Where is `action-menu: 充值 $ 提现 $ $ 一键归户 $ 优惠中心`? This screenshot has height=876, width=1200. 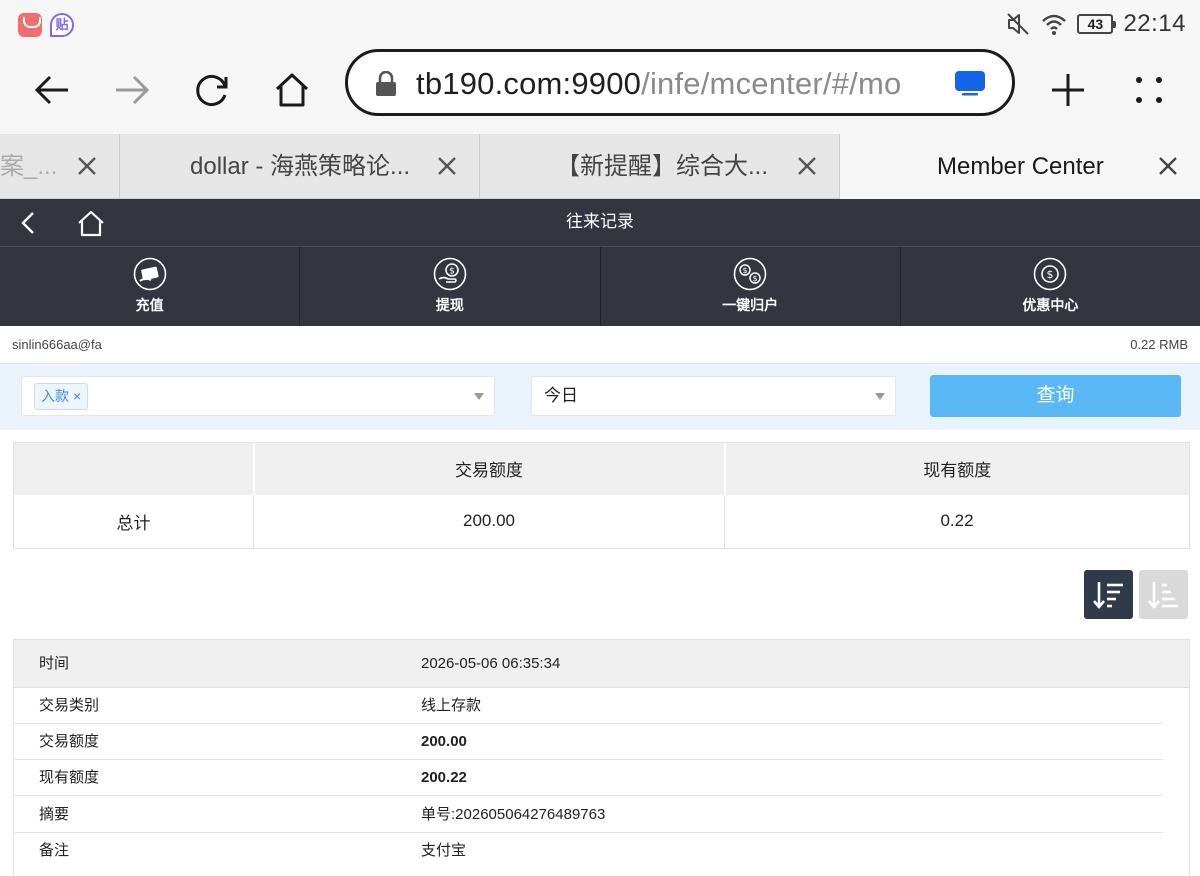
action-menu: 充值 $ 提现 $ $ 一键归户 $ 优惠中心 is located at coordinates (600, 286).